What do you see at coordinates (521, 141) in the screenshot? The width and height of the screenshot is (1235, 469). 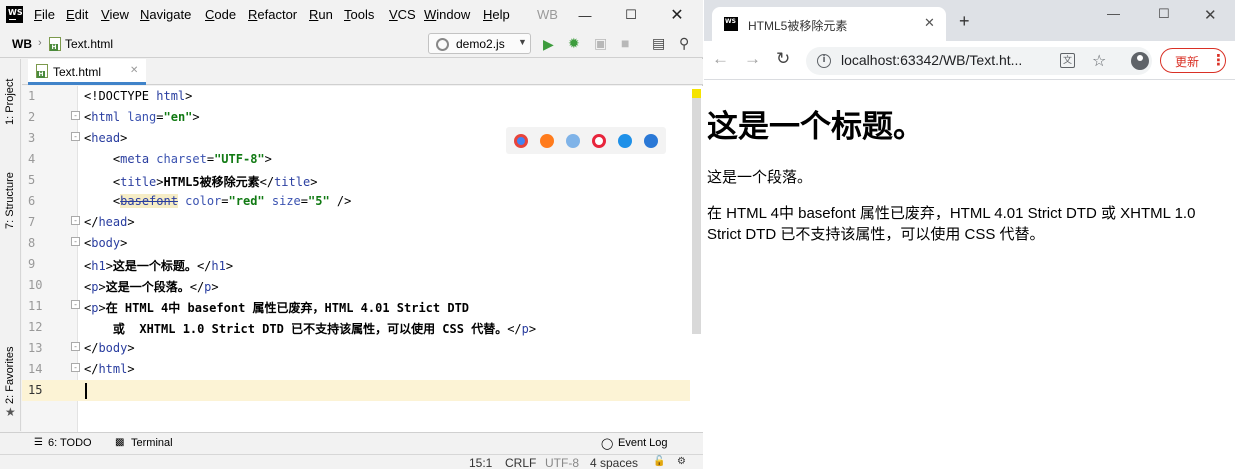 I see `chrome-icon` at bounding box center [521, 141].